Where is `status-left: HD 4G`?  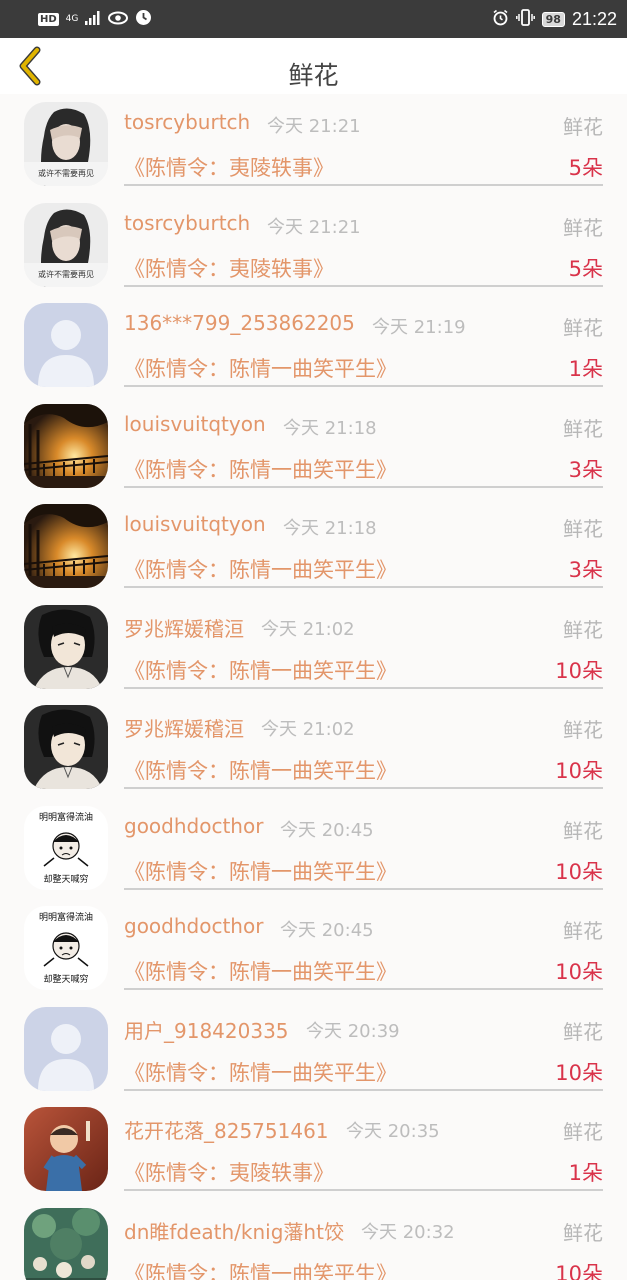
status-left: HD 4G is located at coordinates (95, 19).